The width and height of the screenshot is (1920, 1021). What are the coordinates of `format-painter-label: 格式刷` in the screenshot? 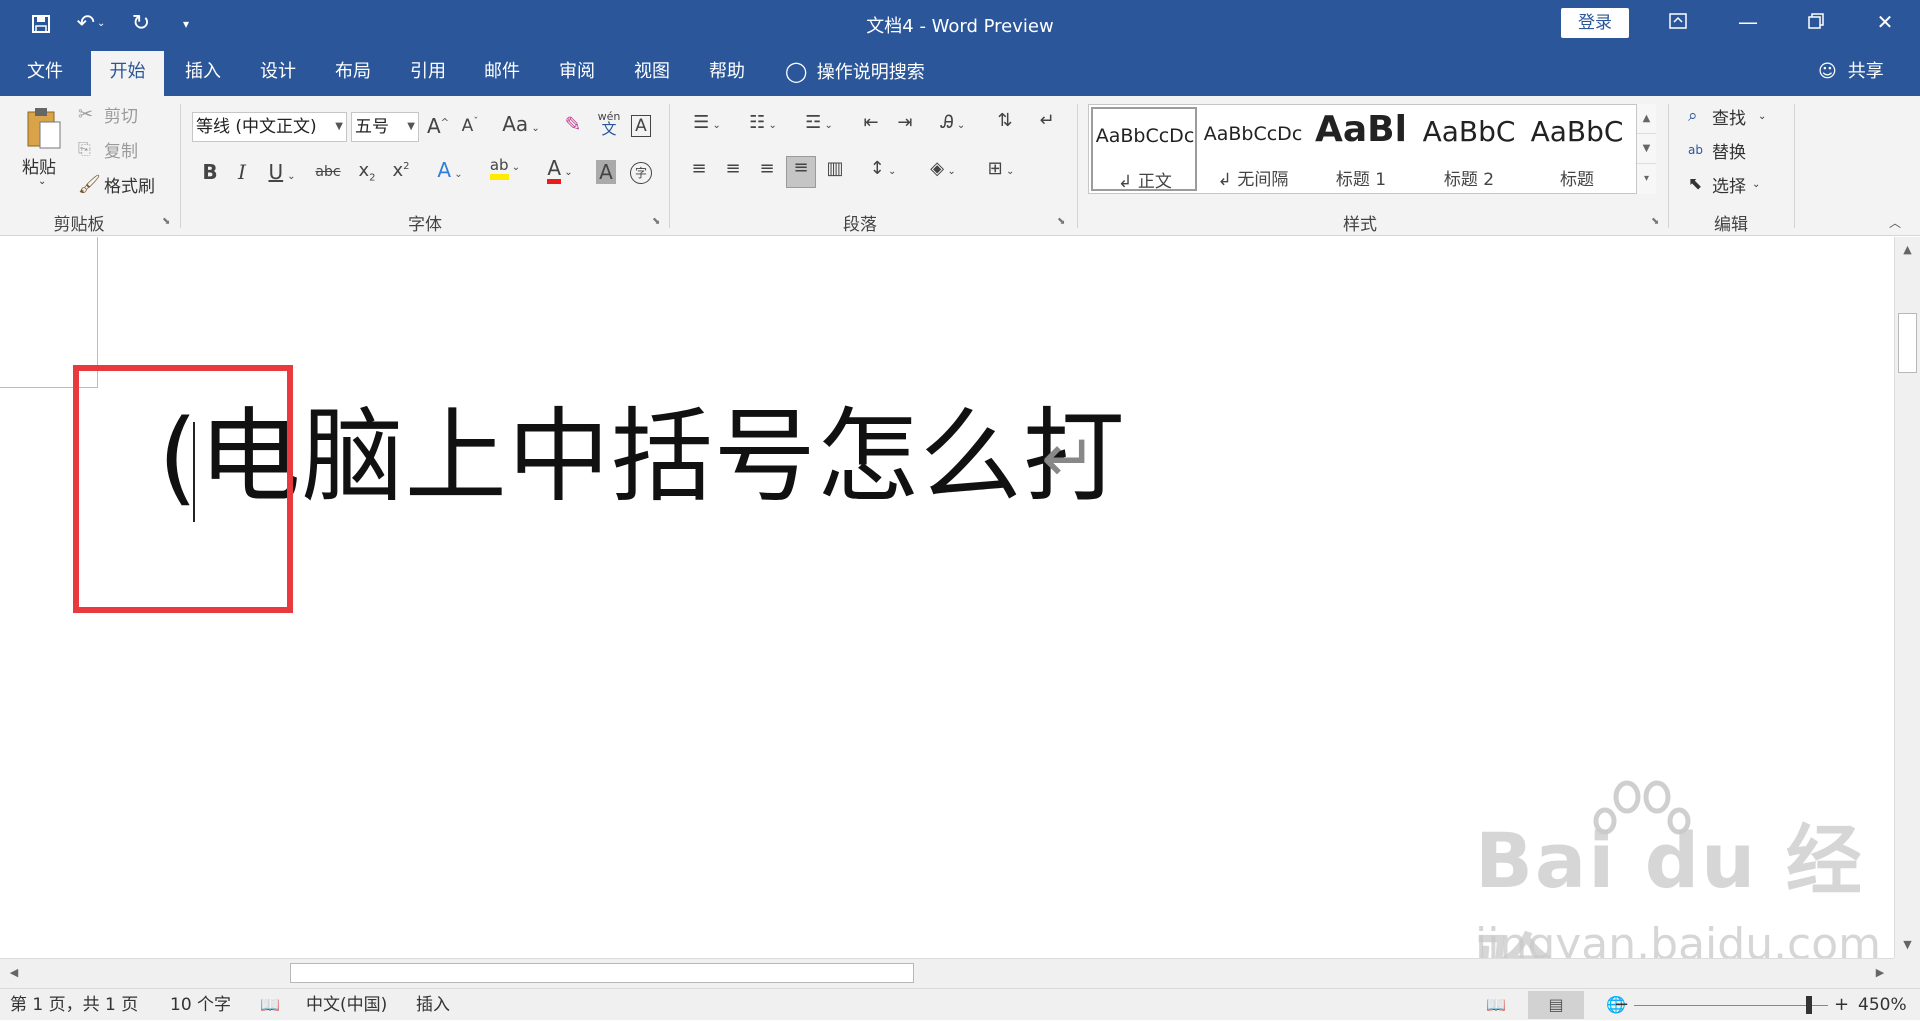 It's located at (129, 186).